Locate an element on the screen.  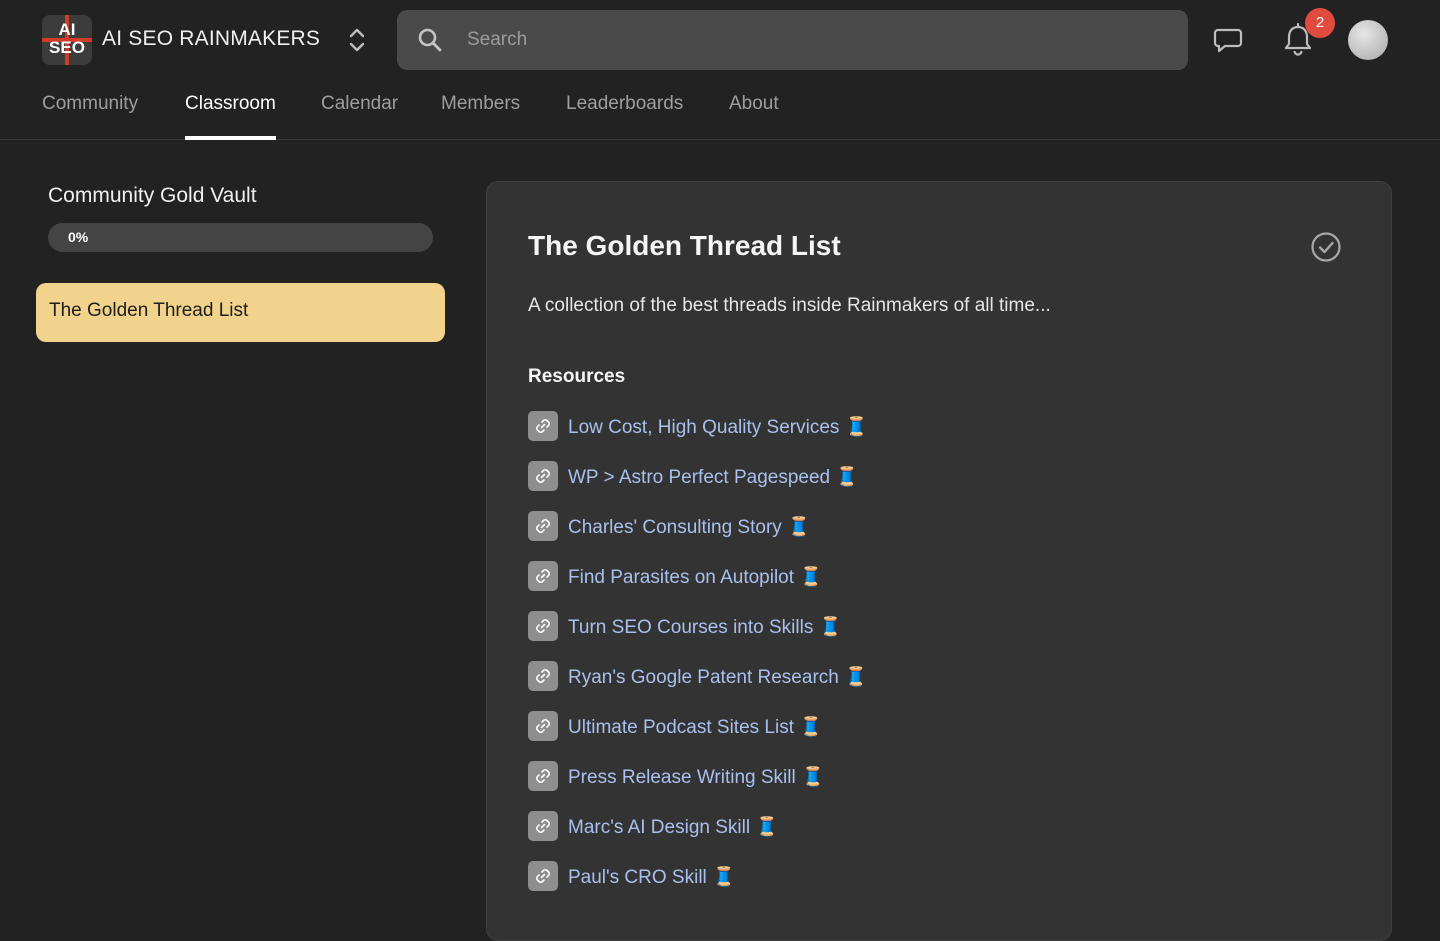
logo-text-line1: AI is located at coordinates (67, 29).